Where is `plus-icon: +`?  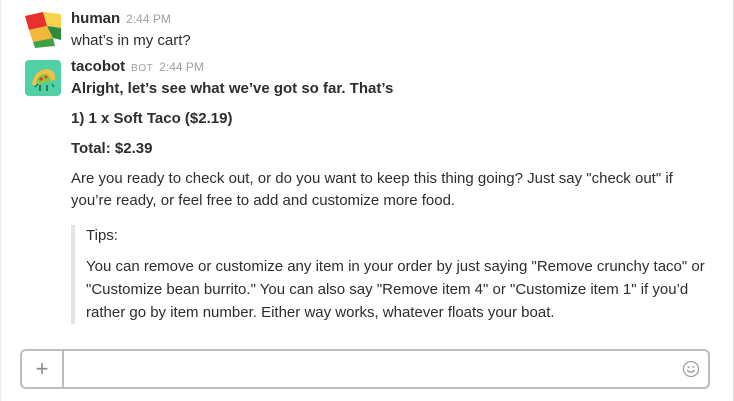
plus-icon: + is located at coordinates (42, 368).